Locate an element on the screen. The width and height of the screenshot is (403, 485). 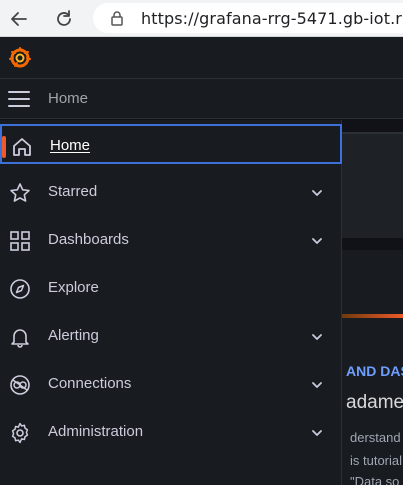
cog-icon is located at coordinates (20, 433).